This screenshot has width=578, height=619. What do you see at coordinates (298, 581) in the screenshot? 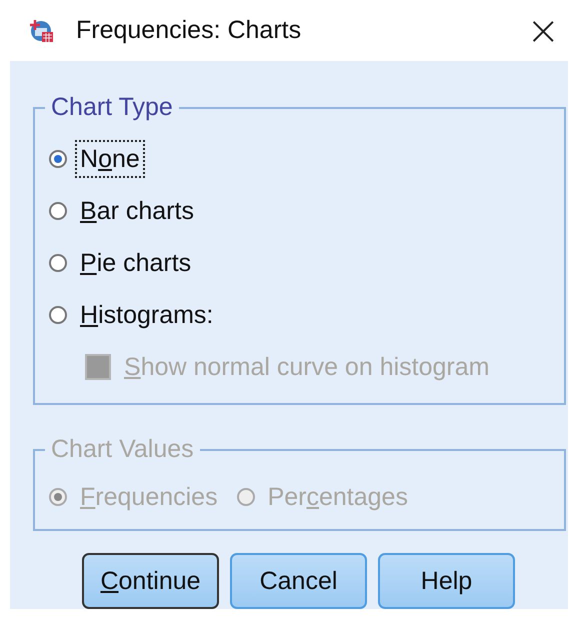
I see `dialog-button: Cancel` at bounding box center [298, 581].